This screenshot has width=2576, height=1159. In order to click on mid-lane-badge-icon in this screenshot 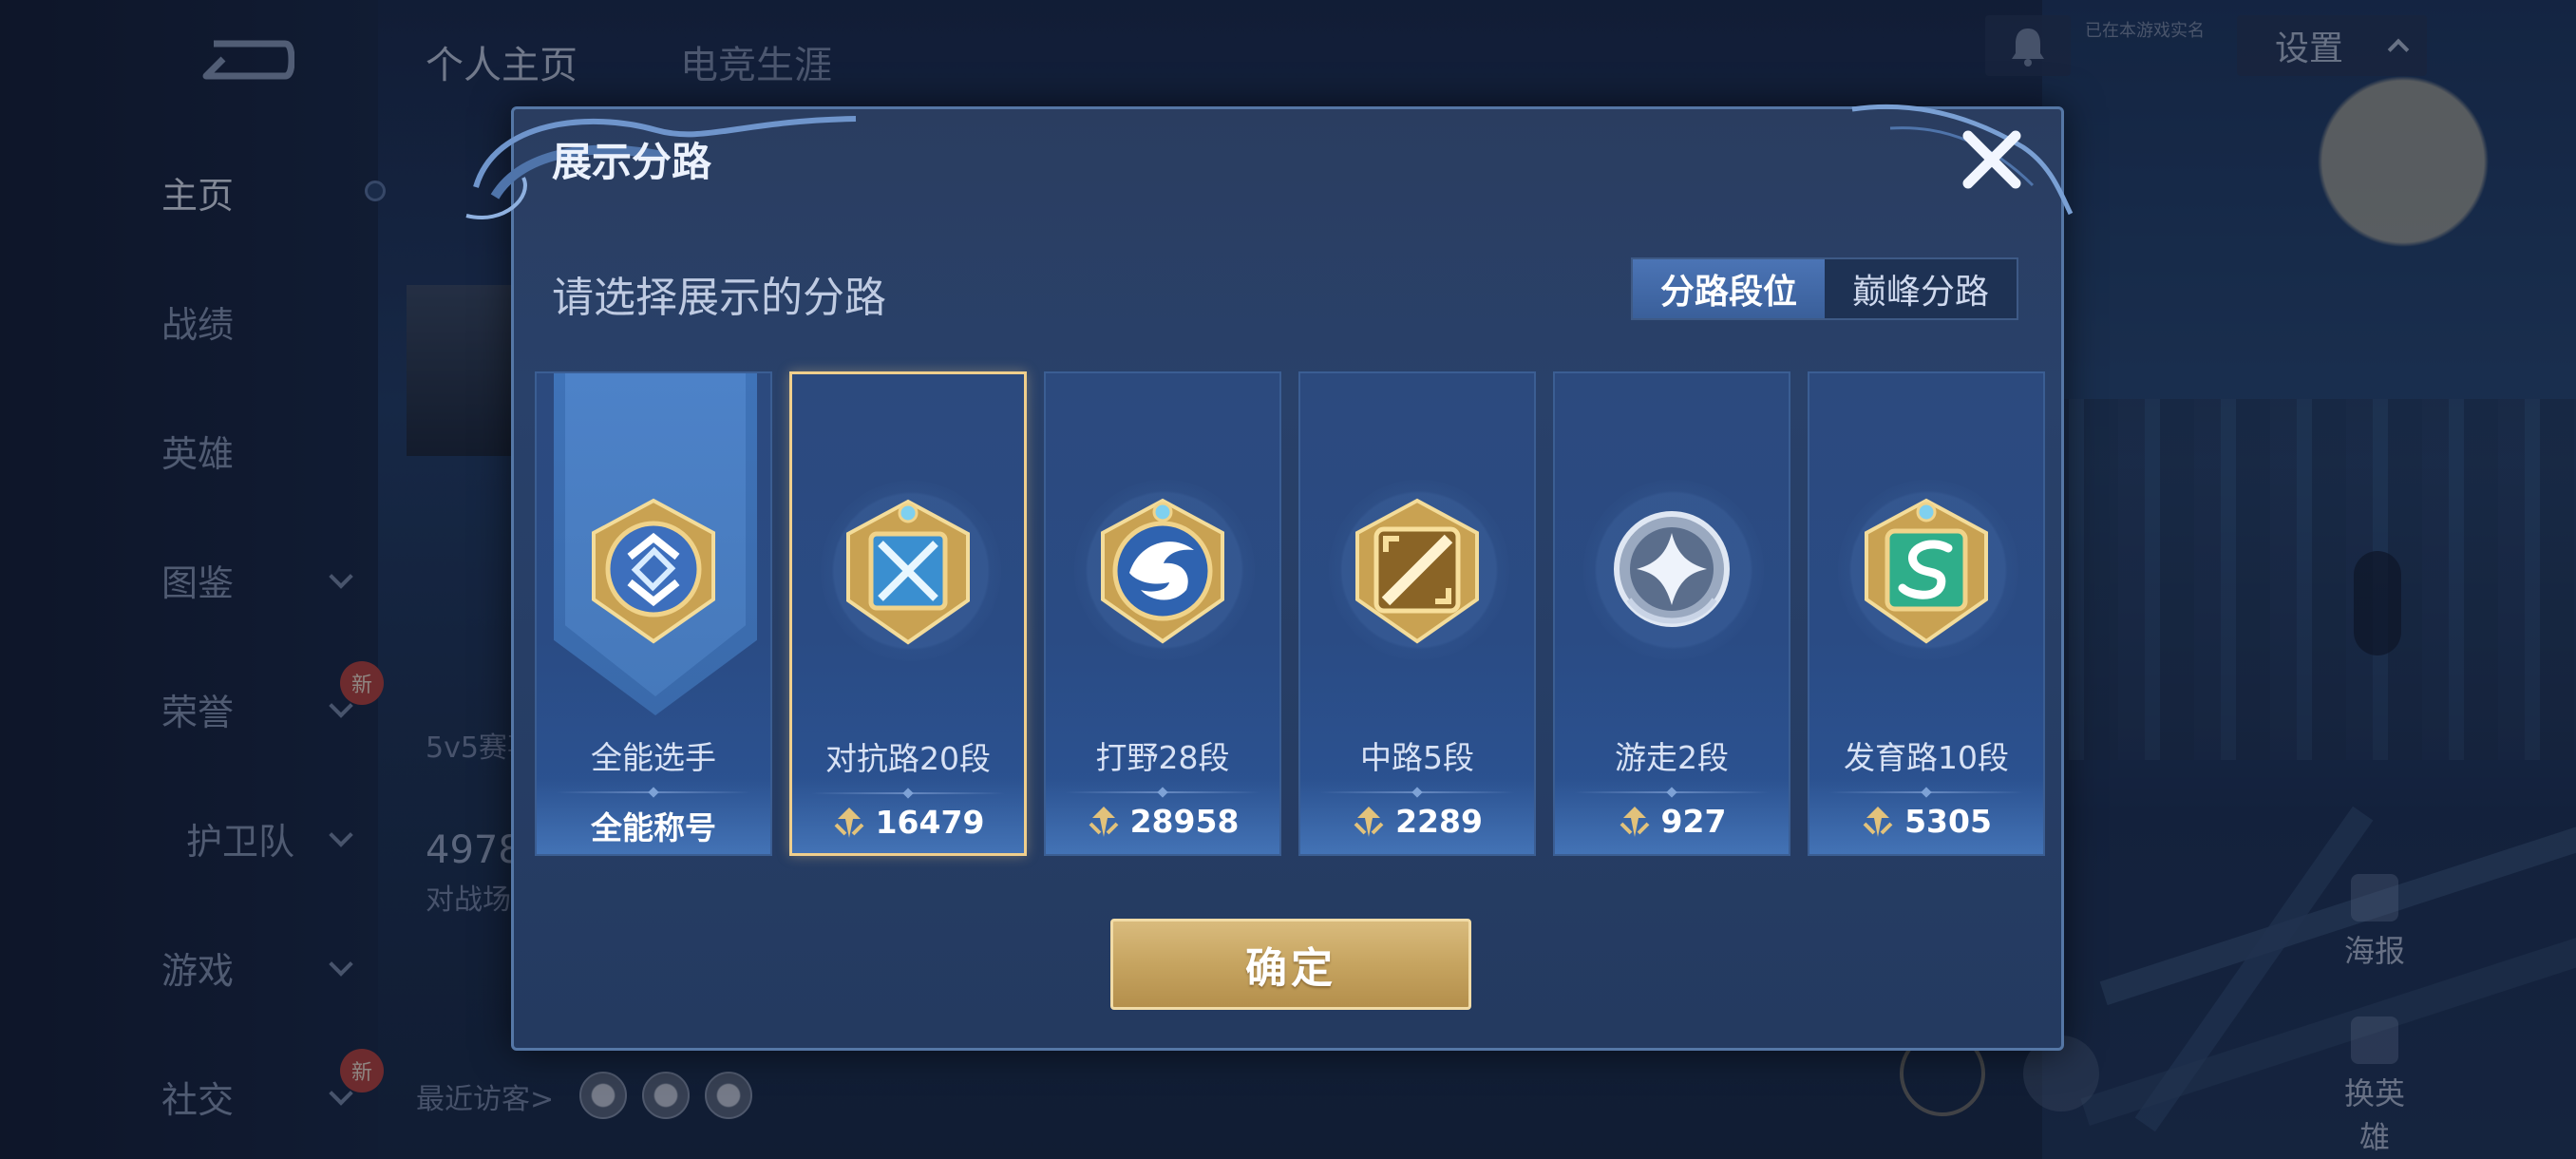, I will do `click(1417, 571)`.